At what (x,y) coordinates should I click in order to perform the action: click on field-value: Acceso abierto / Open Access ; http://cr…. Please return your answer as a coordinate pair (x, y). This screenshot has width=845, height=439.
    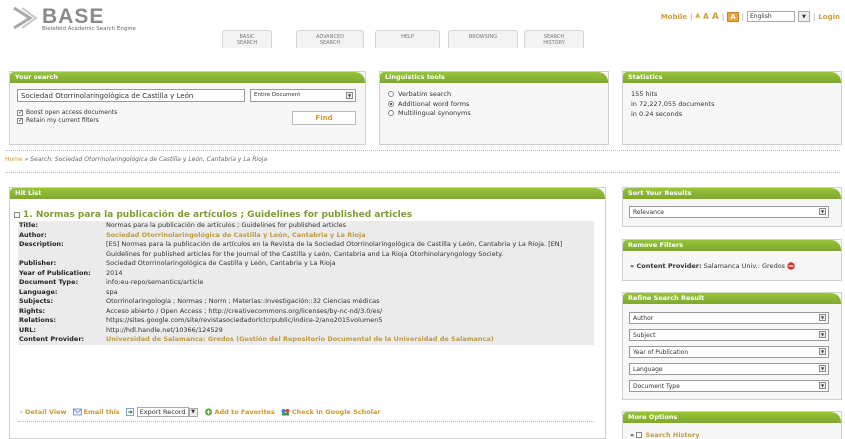
    Looking at the image, I should click on (244, 310).